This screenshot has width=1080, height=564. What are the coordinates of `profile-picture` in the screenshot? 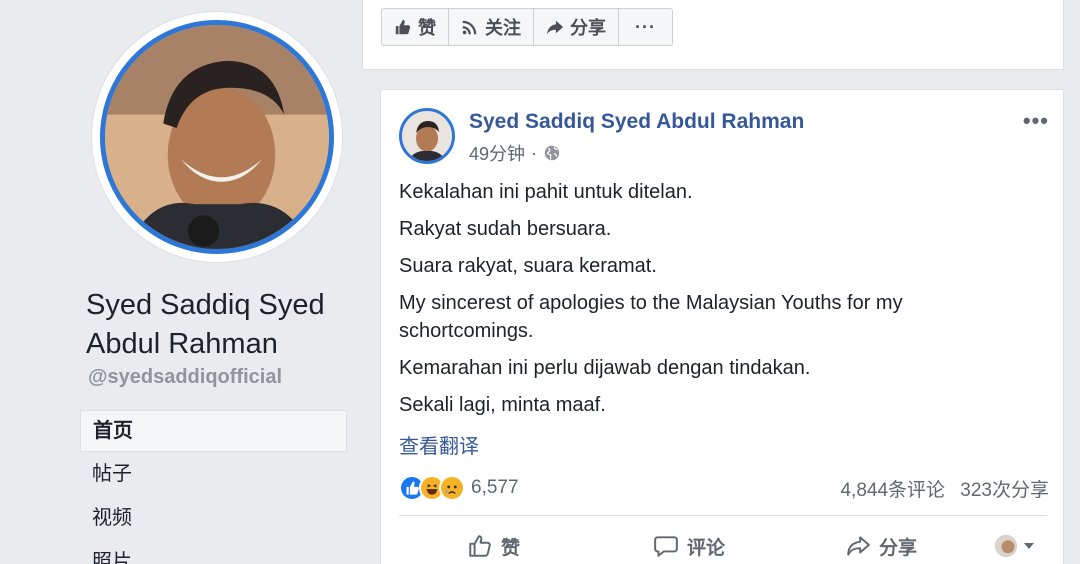 It's located at (217, 137).